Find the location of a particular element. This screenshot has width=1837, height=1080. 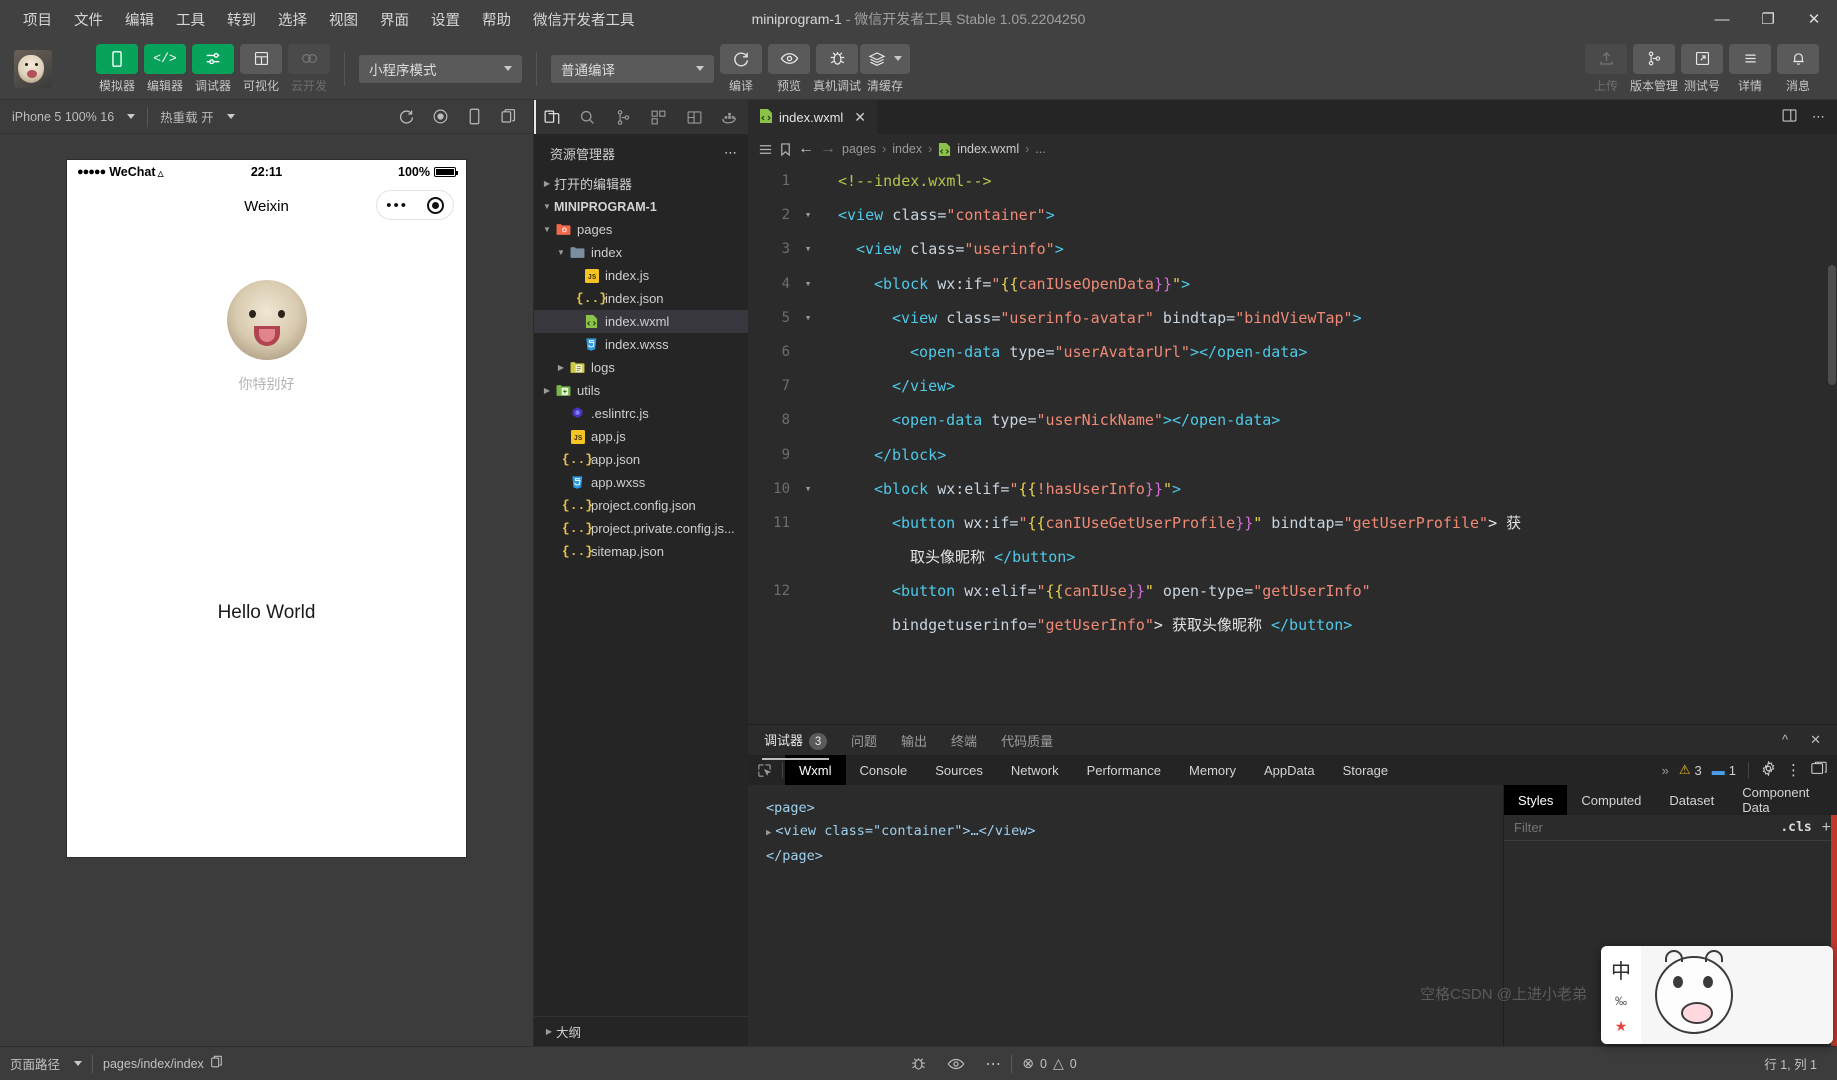

toolbar-button-git-branch: 版本管理 is located at coordinates (1654, 68).